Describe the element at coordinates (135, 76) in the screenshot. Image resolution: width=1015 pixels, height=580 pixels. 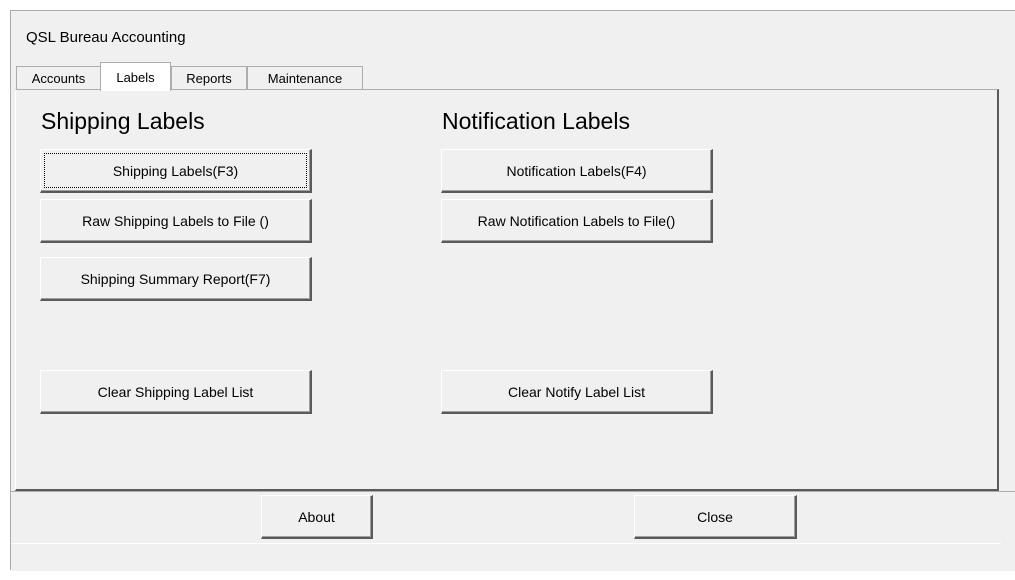
I see `tab-labels: Labels` at that location.